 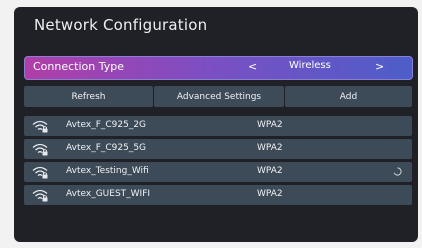 I want to click on advanced-settings-button: Advanced Settings, so click(x=219, y=96).